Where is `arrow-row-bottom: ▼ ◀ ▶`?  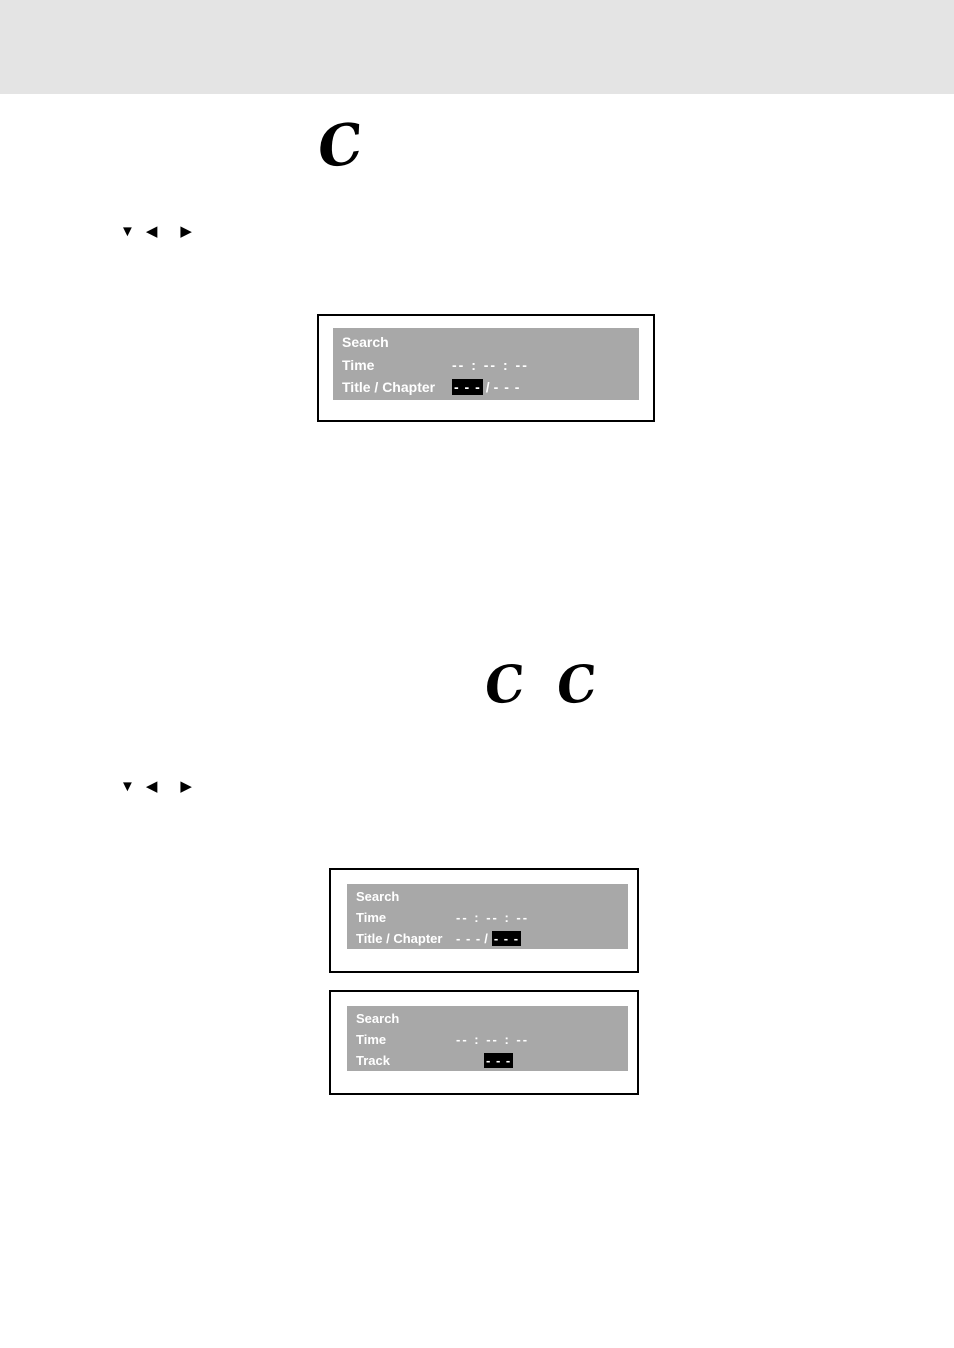 arrow-row-bottom: ▼ ◀ ▶ is located at coordinates (156, 786).